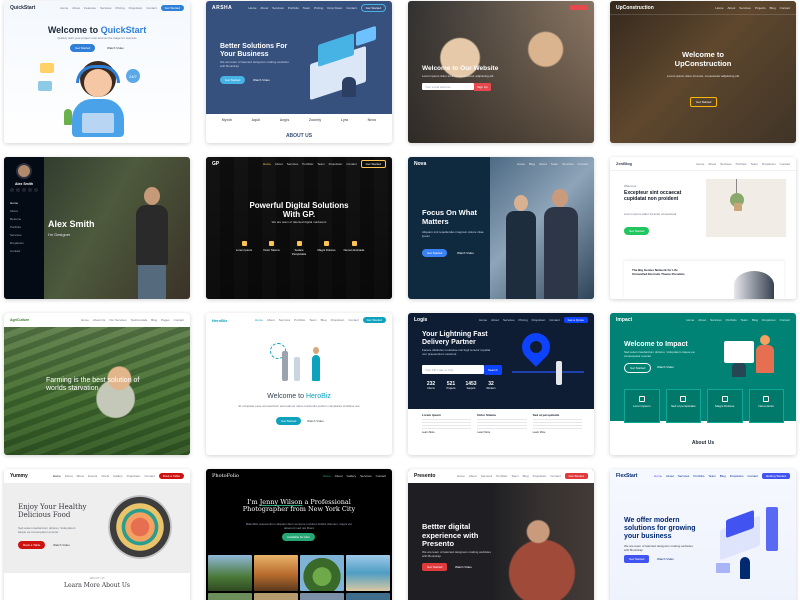 This screenshot has height=600, width=800. I want to click on nav-item: Pricing, so click(119, 8).